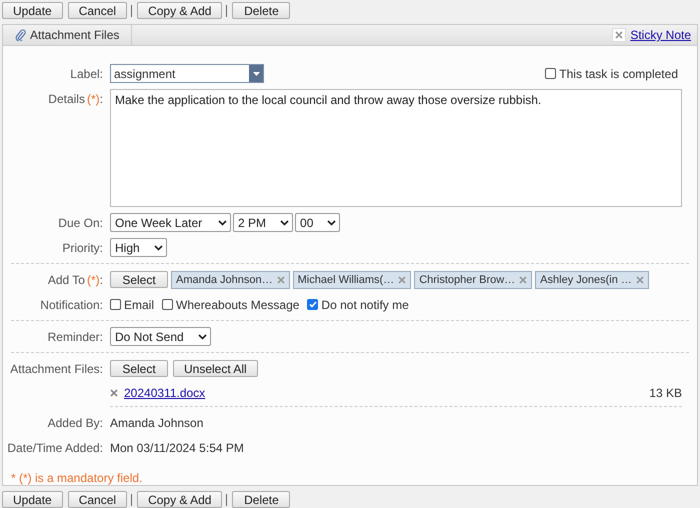  What do you see at coordinates (177, 447) in the screenshot?
I see `field-value: Mon 03/11/2024 5:54 PM` at bounding box center [177, 447].